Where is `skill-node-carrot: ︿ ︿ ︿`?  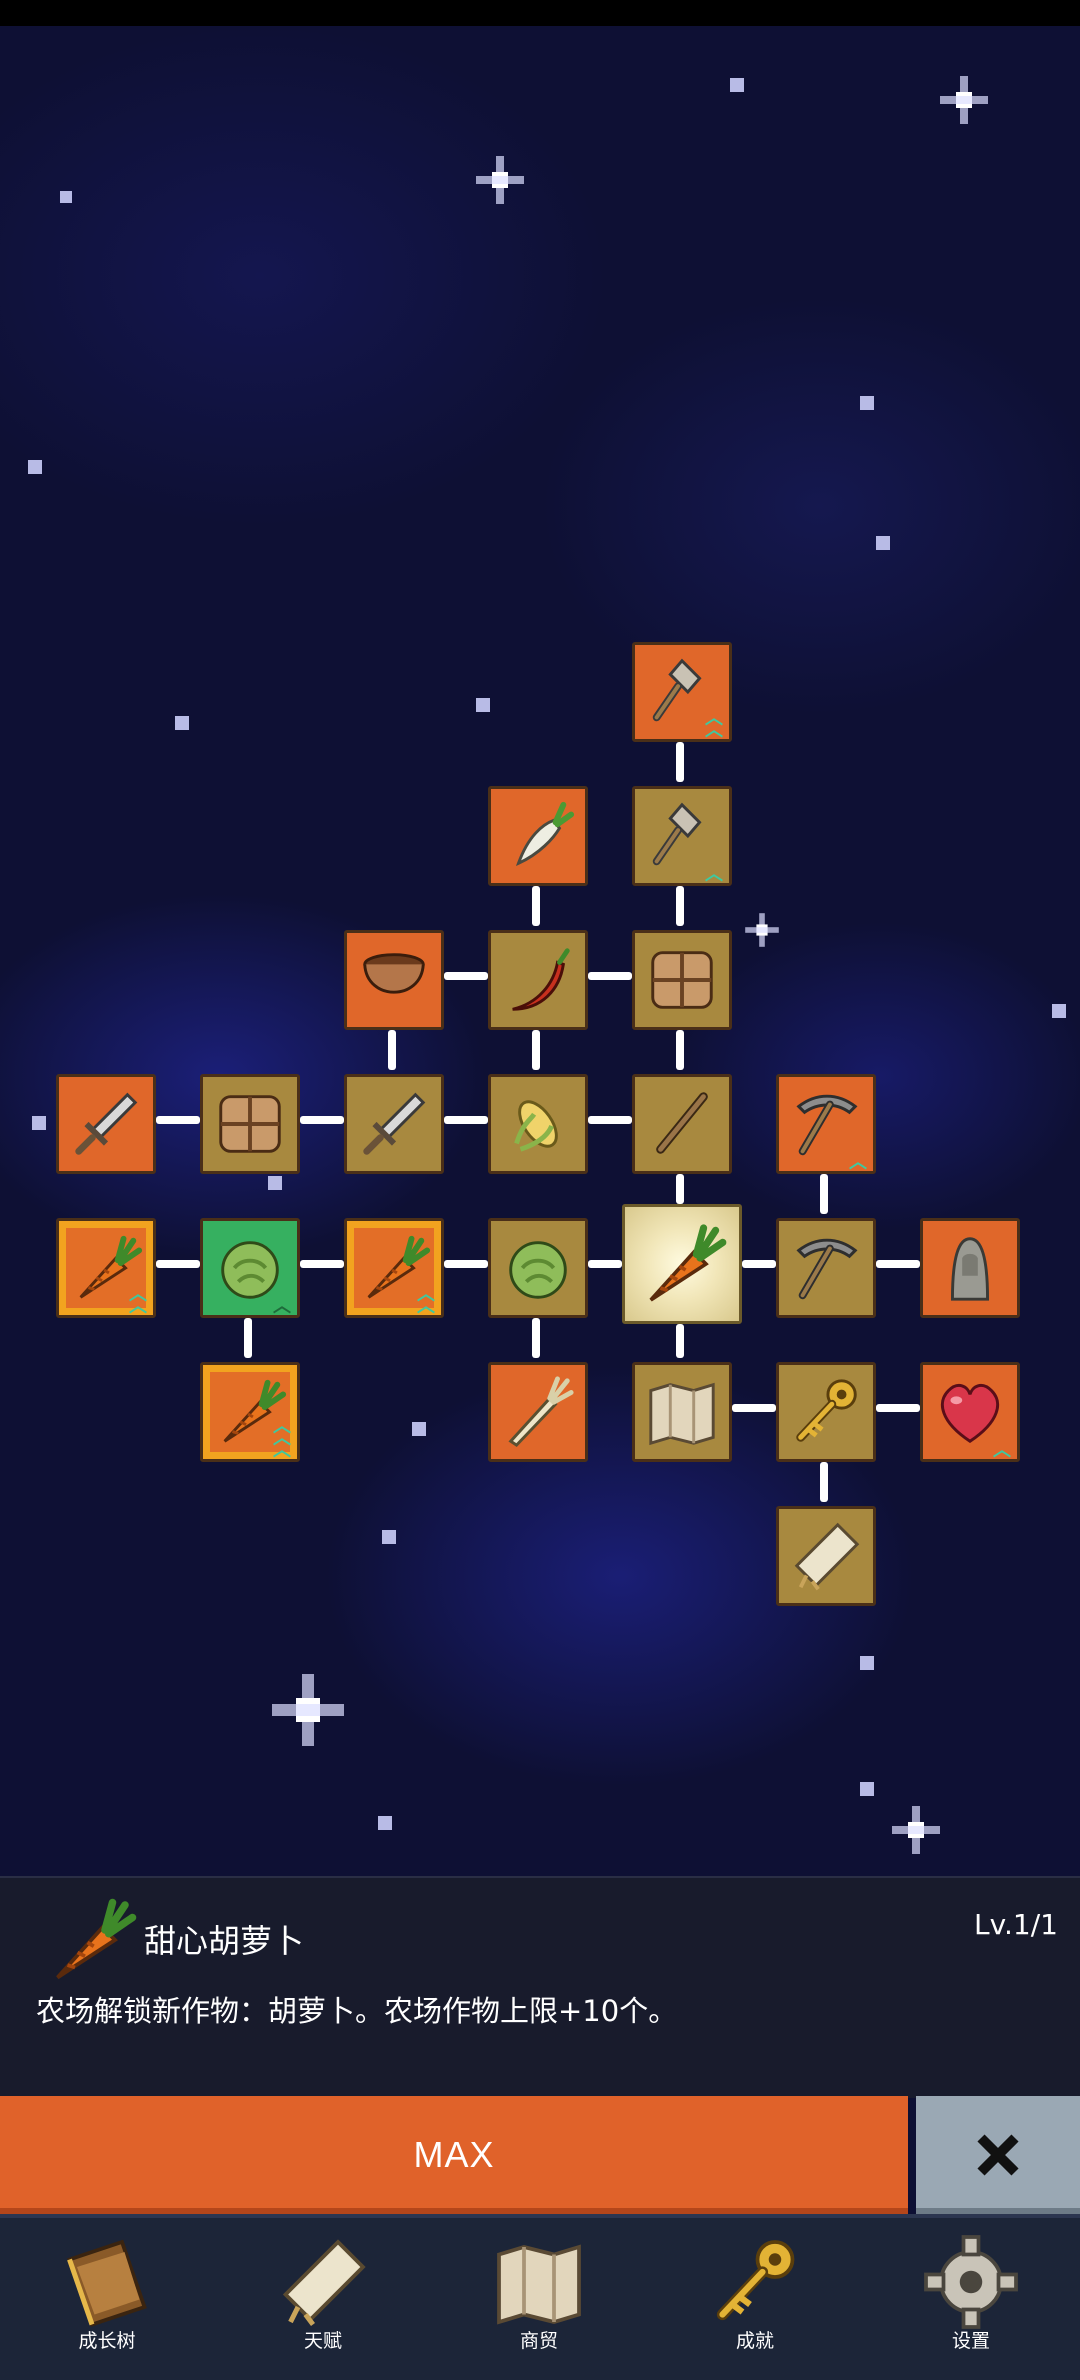 skill-node-carrot: ︿ ︿ ︿ is located at coordinates (250, 1412).